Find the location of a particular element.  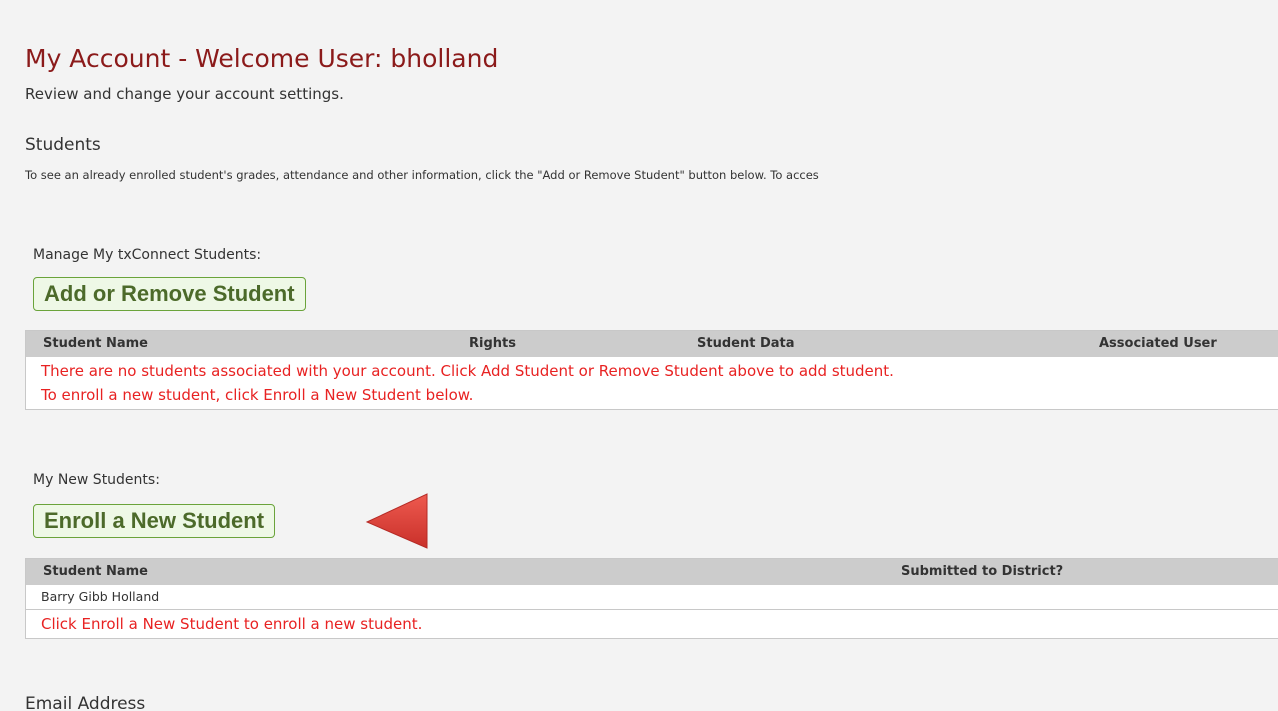

email-address-heading: Email Address is located at coordinates (85, 702).